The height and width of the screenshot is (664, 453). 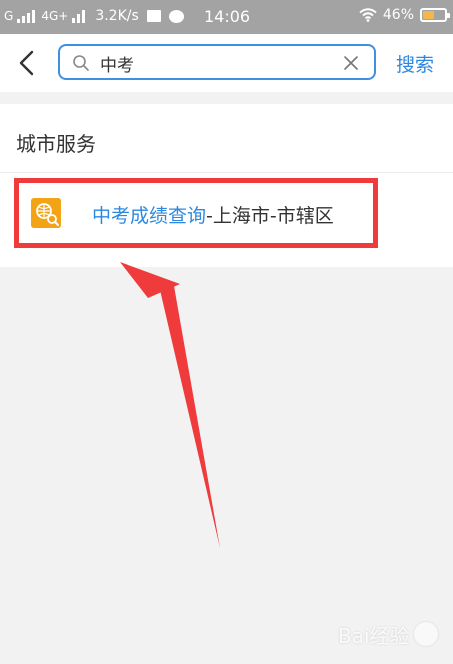 What do you see at coordinates (170, 405) in the screenshot?
I see `annotation-arrow` at bounding box center [170, 405].